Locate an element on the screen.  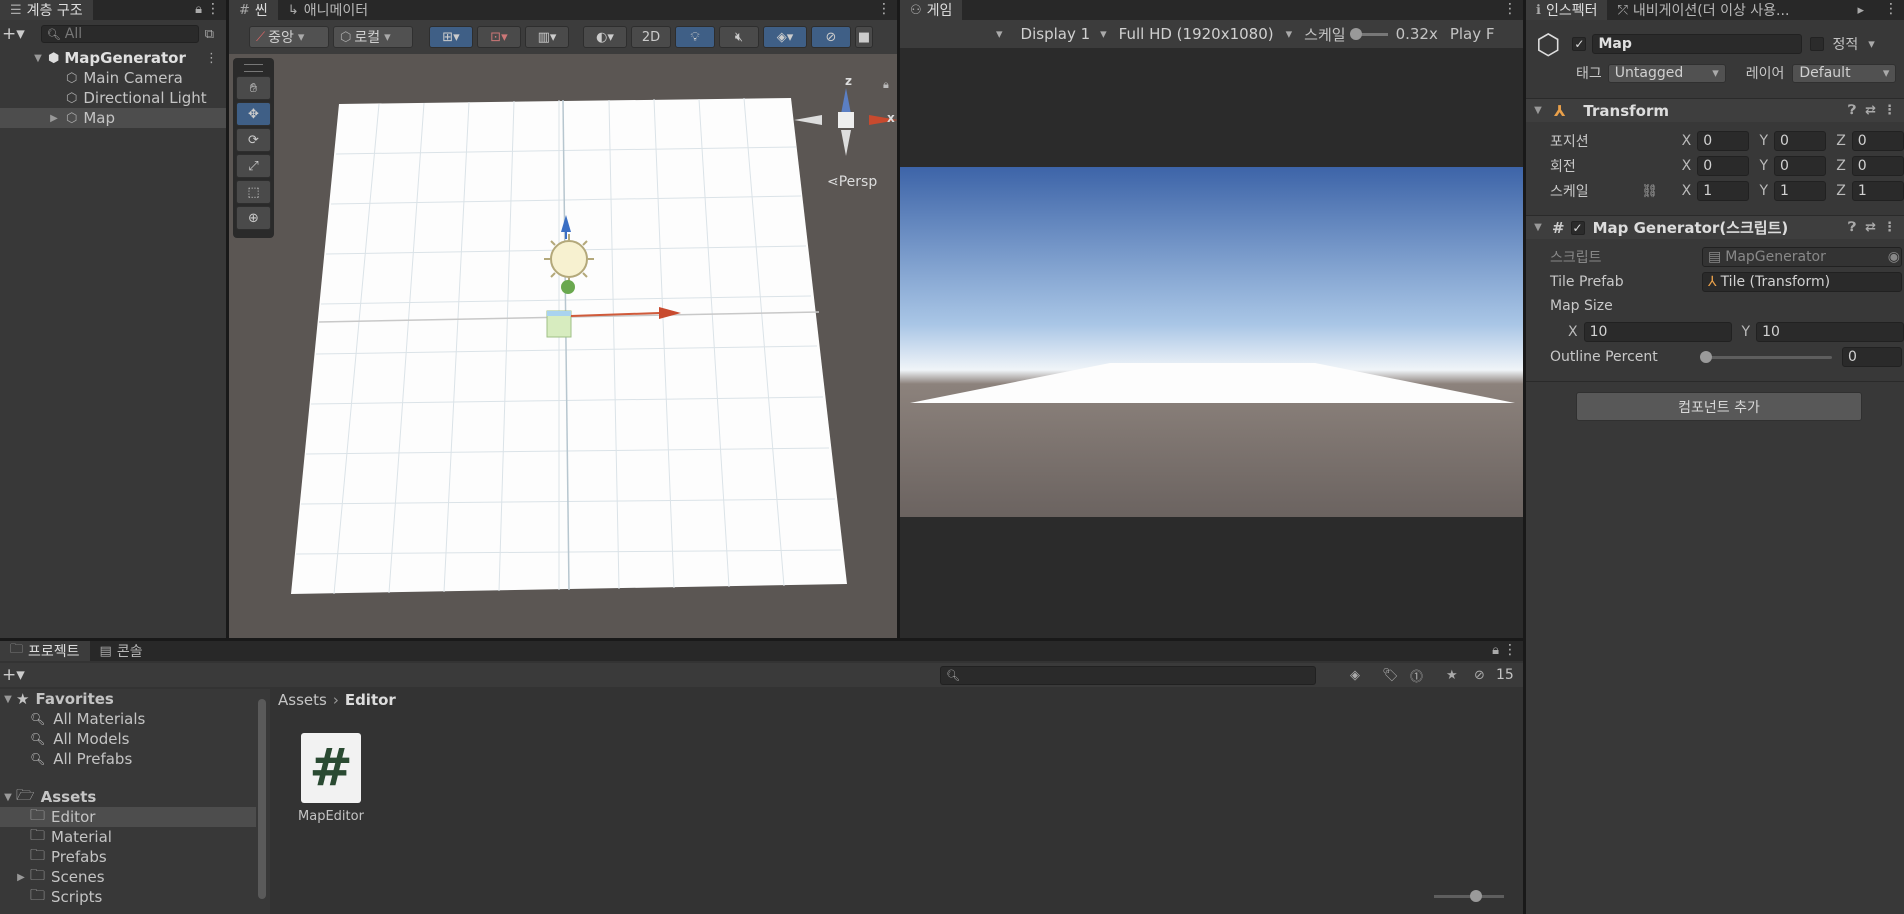
tab-animator: ↳ 애니메이터 is located at coordinates (328, 10).